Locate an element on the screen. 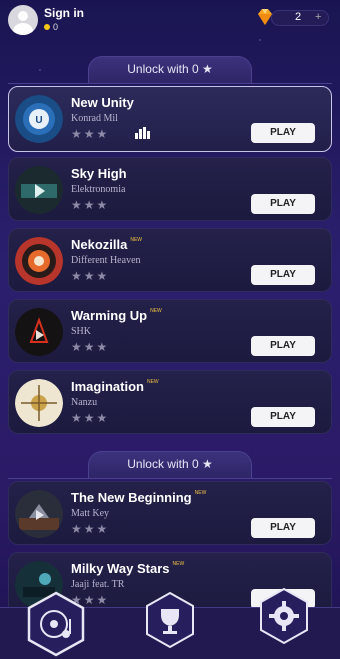 This screenshot has width=340, height=659. gem-count: 2 is located at coordinates (298, 17).